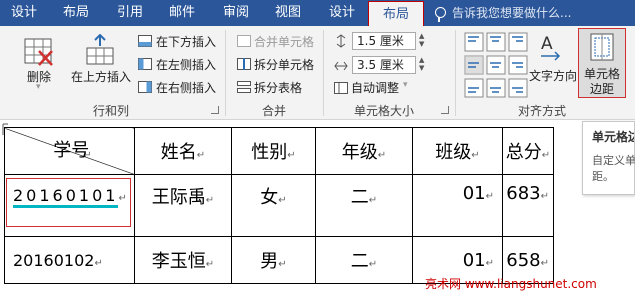  What do you see at coordinates (341, 41) in the screenshot?
I see `row-height-icon` at bounding box center [341, 41].